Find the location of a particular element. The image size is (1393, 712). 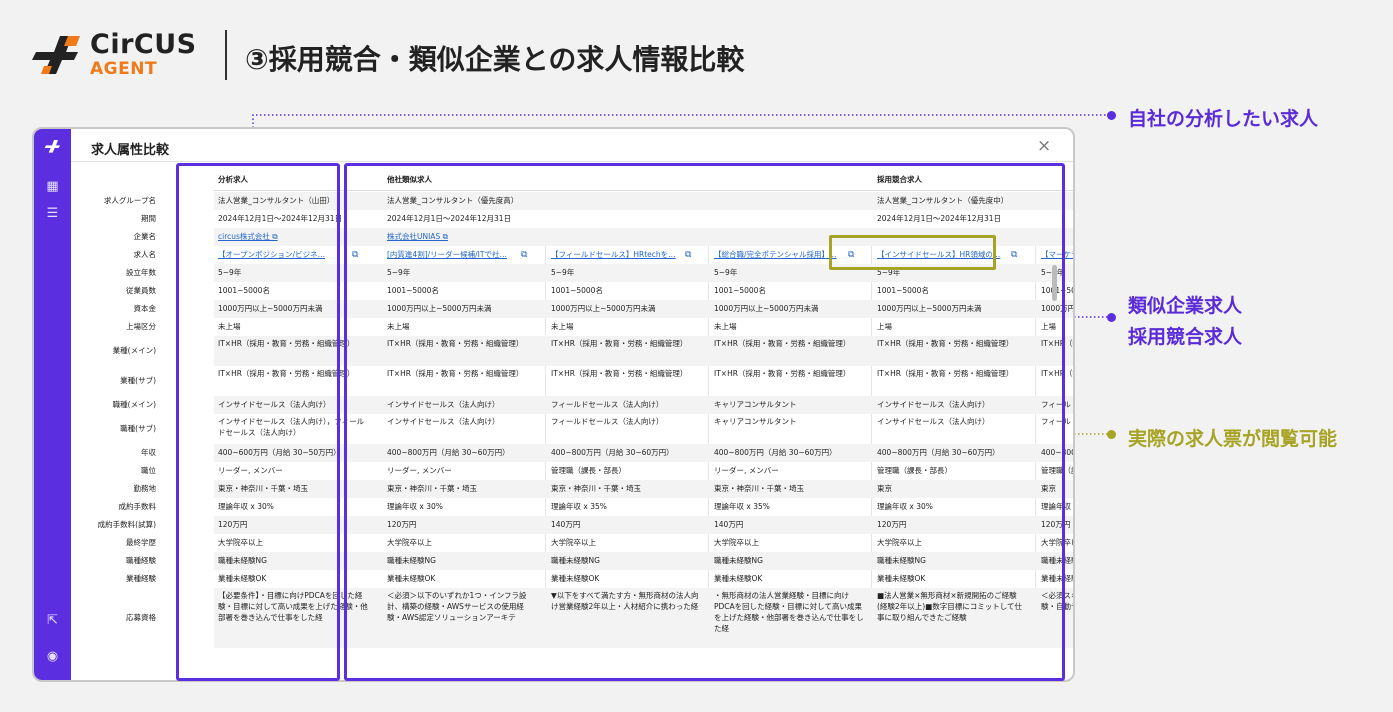

annotation-view-job: 実際の求人票が閲覧可能 is located at coordinates (1233, 439).